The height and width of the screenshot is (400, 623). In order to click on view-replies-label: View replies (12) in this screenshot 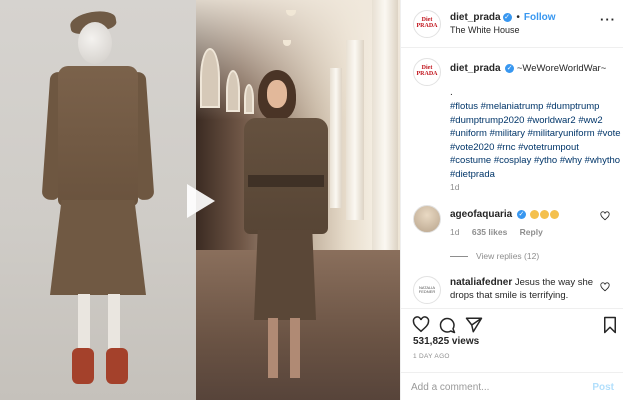, I will do `click(508, 256)`.